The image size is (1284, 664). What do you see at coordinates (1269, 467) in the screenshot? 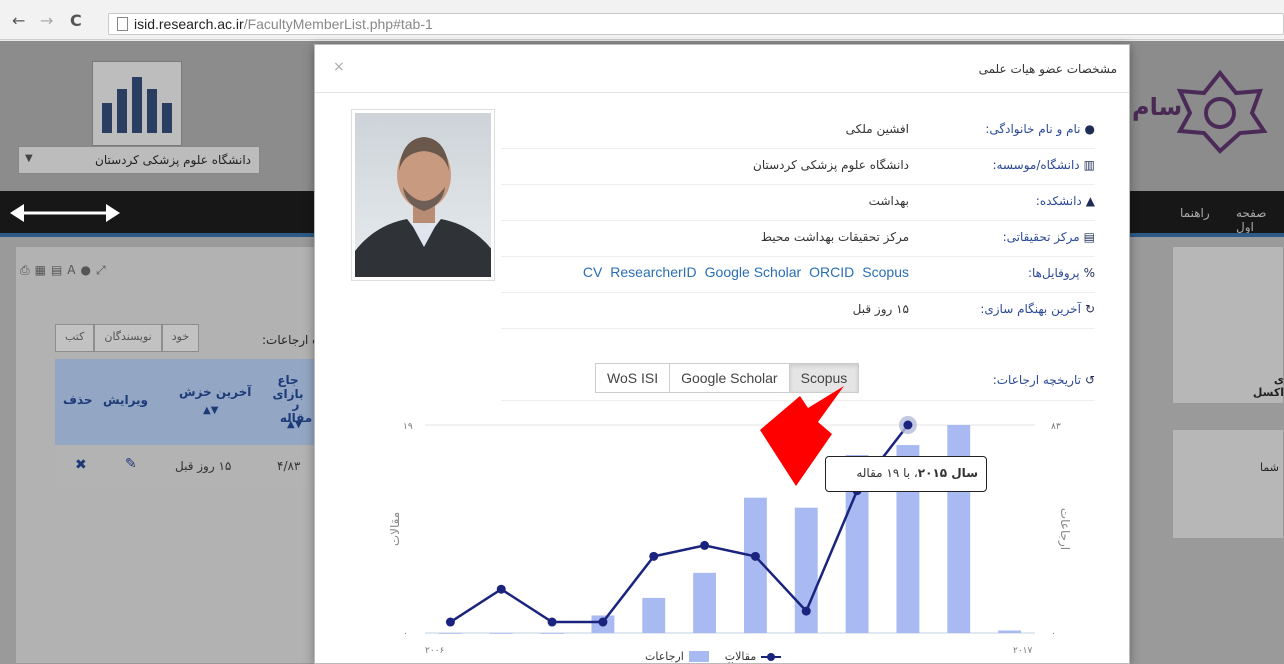
I see `side-label: شما` at bounding box center [1269, 467].